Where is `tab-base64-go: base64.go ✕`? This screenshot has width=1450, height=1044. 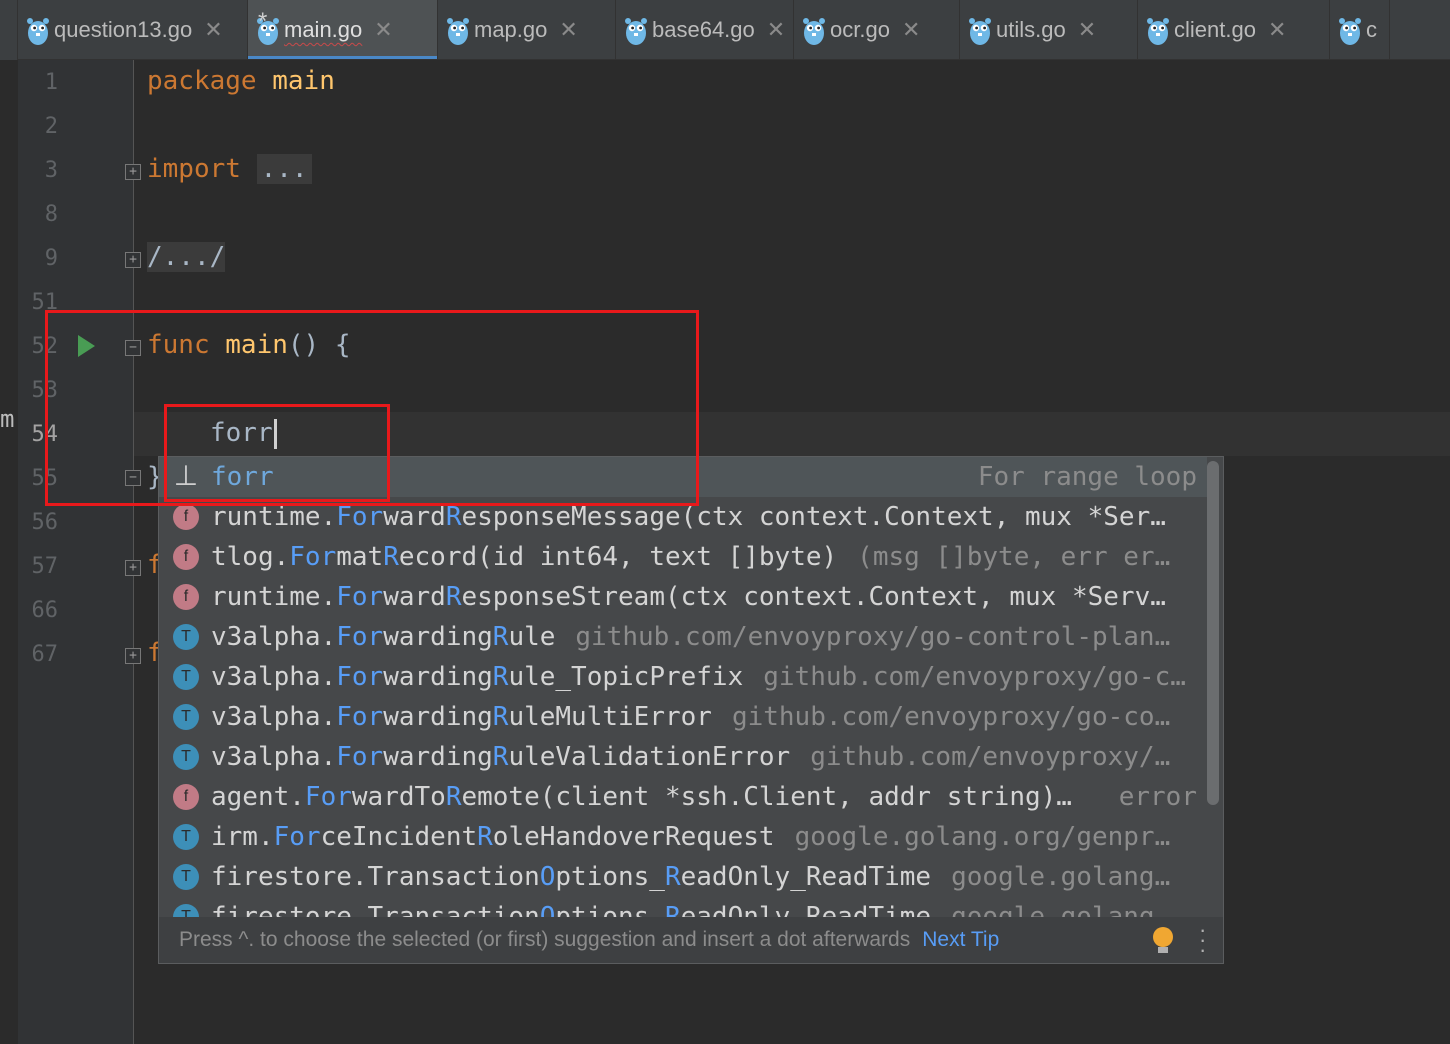
tab-base64-go: base64.go ✕ is located at coordinates (705, 29).